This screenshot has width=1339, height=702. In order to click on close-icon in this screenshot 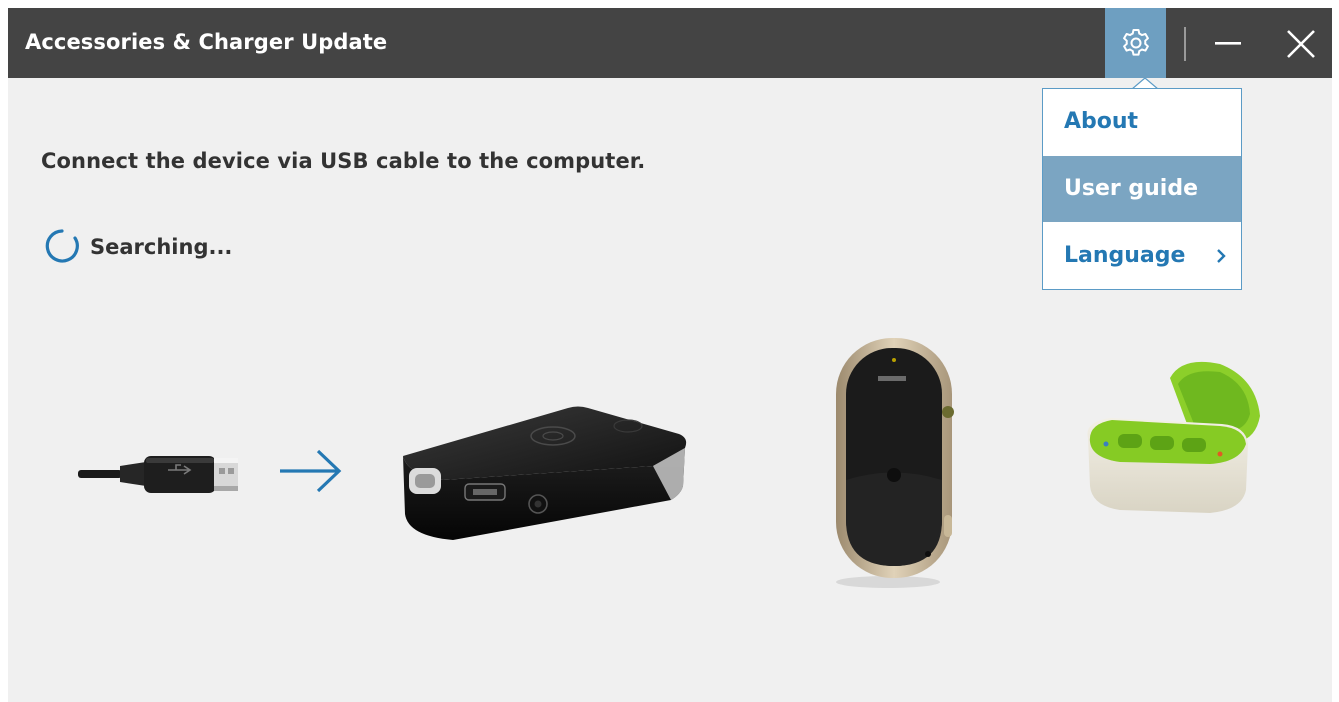, I will do `click(1301, 44)`.